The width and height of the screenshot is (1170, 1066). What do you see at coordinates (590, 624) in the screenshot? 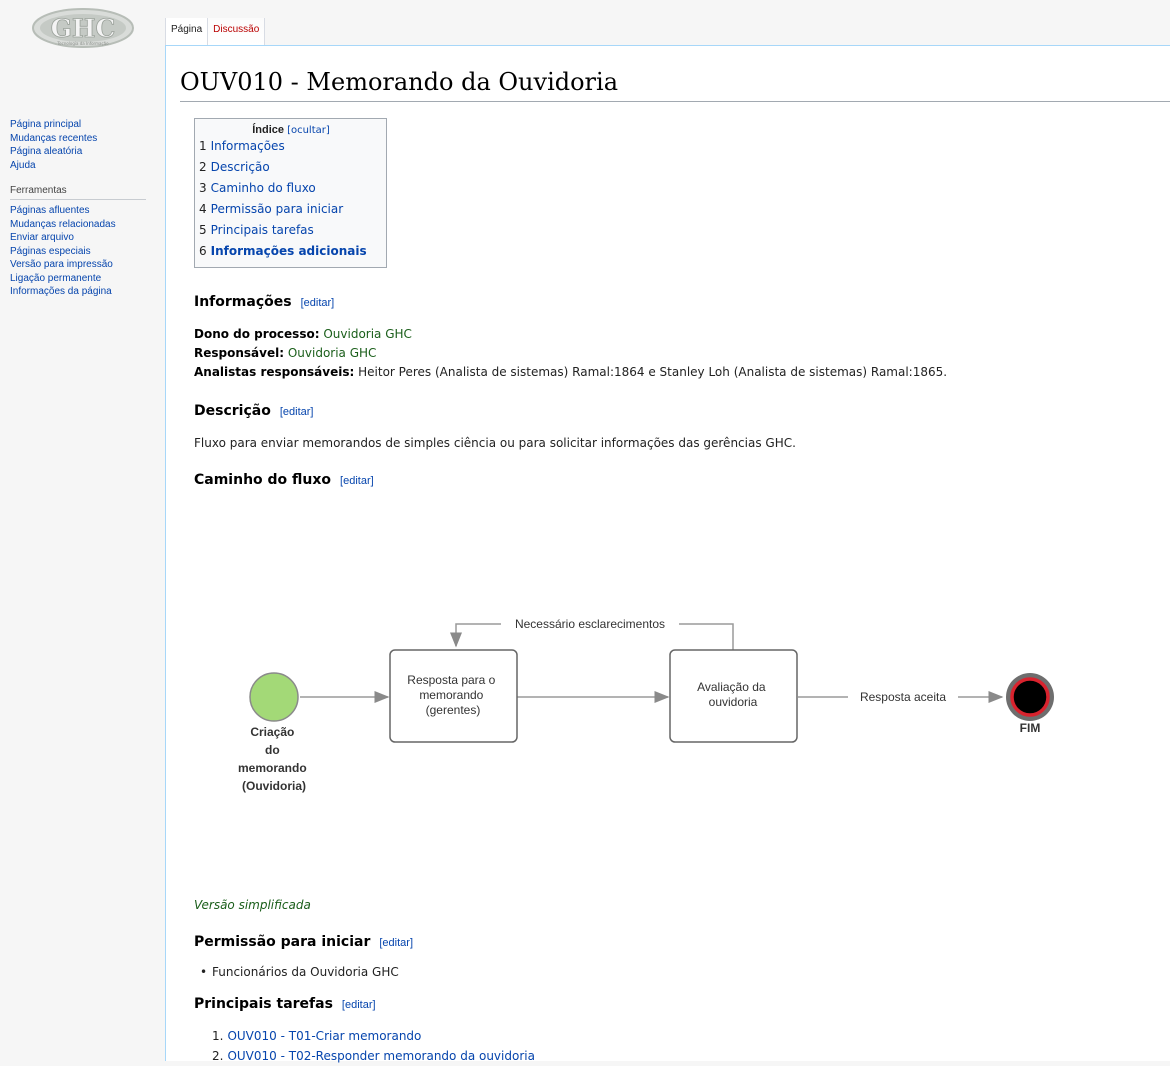
I see `loop-label: Necessário esclarecimentos` at bounding box center [590, 624].